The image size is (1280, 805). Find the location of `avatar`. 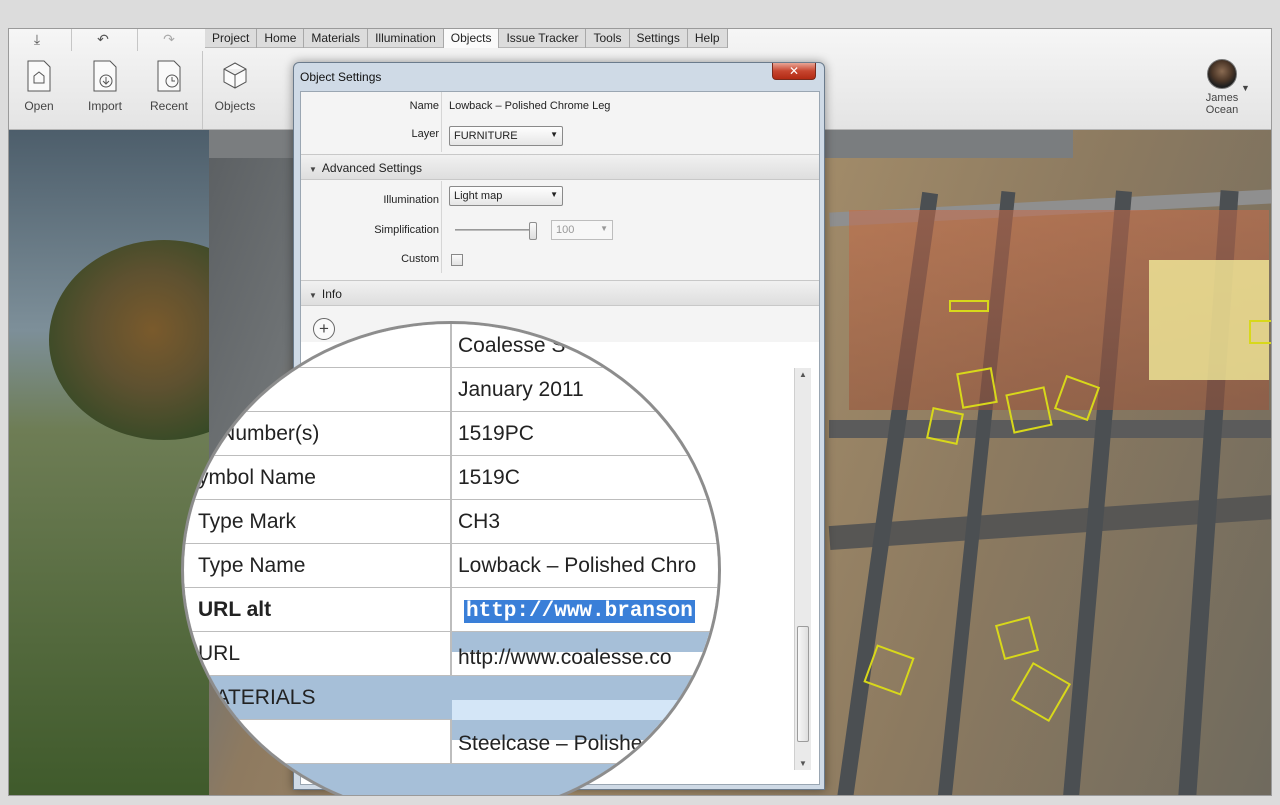

avatar is located at coordinates (1222, 74).